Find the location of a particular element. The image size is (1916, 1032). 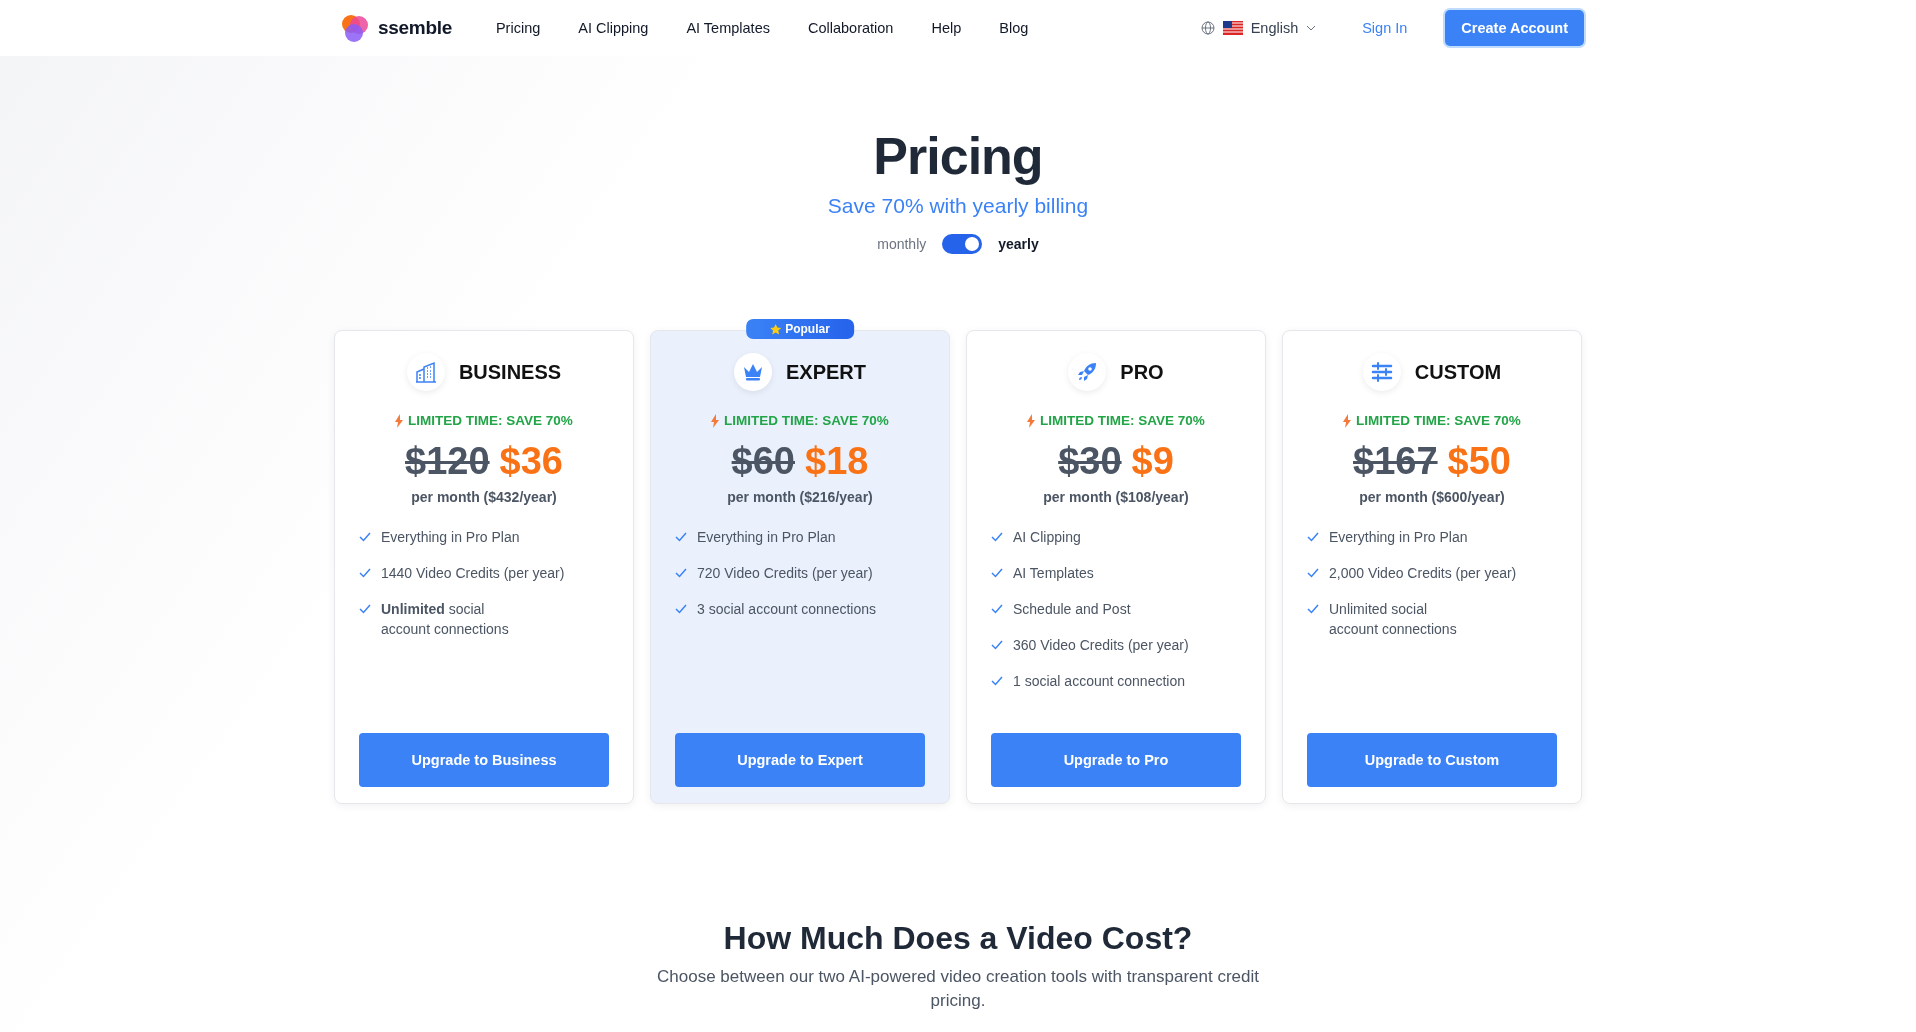

nav-link: Blog is located at coordinates (1014, 28).